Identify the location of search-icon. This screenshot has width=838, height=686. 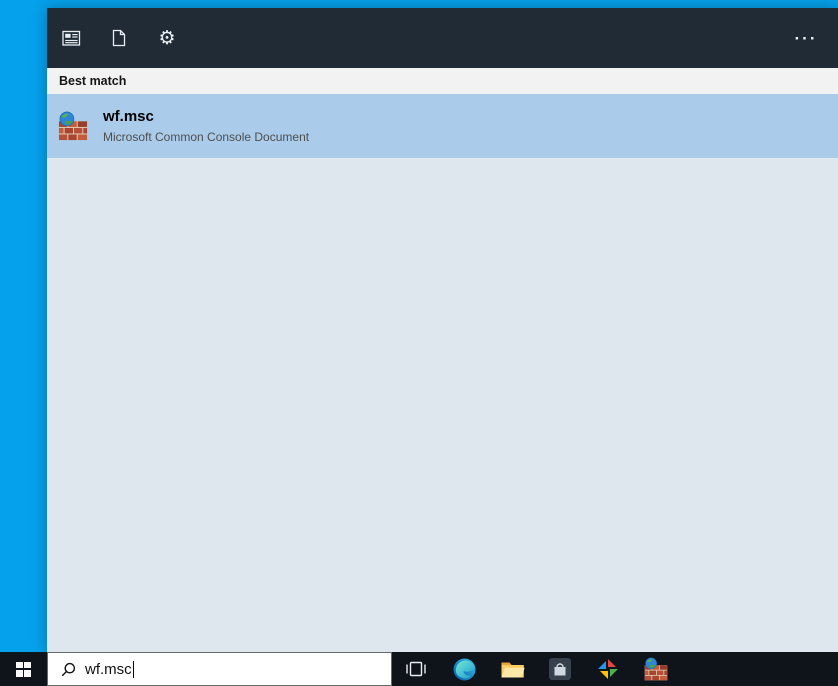
(68, 669).